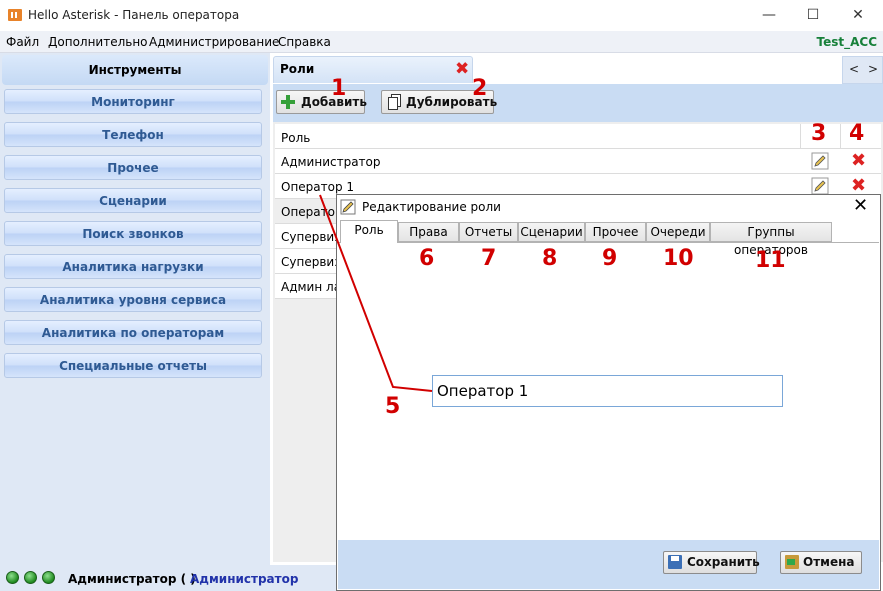 The height and width of the screenshot is (591, 883). Describe the element at coordinates (550, 258) in the screenshot. I see `annotation-8: 8` at that location.